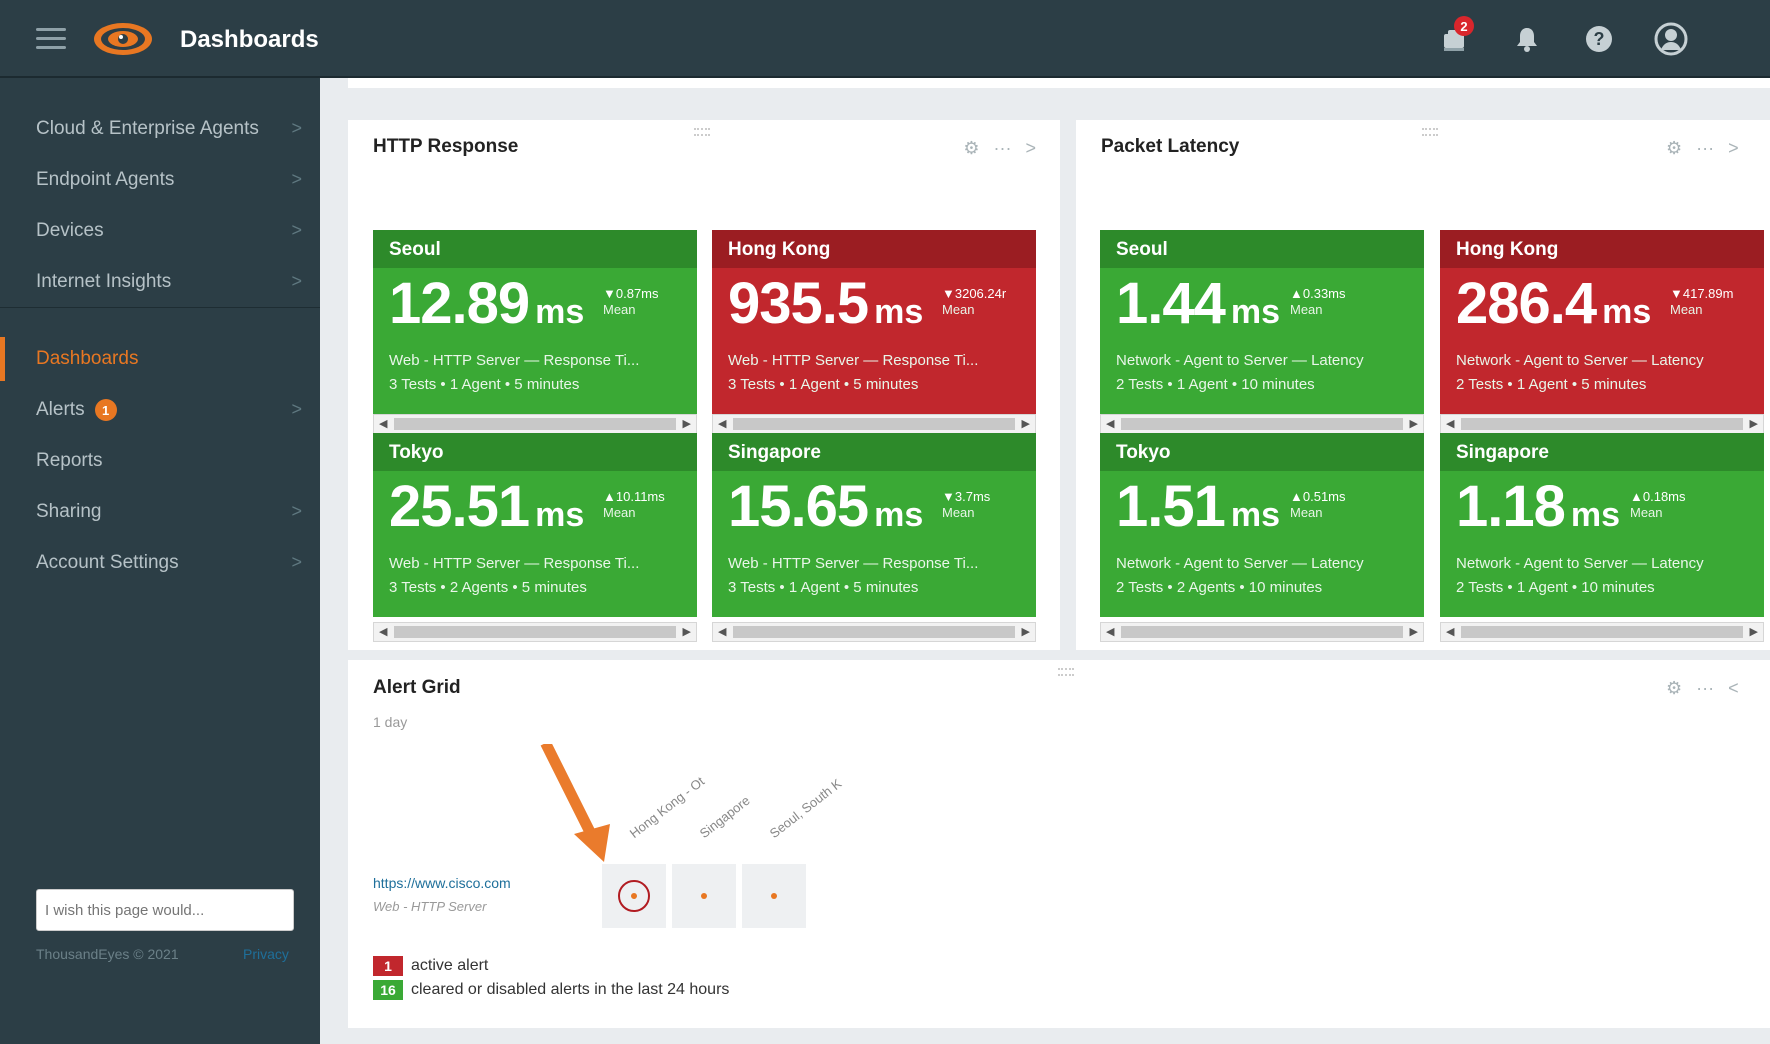 This screenshot has width=1770, height=1044. I want to click on tile-delta: ▼3206.24r, so click(974, 293).